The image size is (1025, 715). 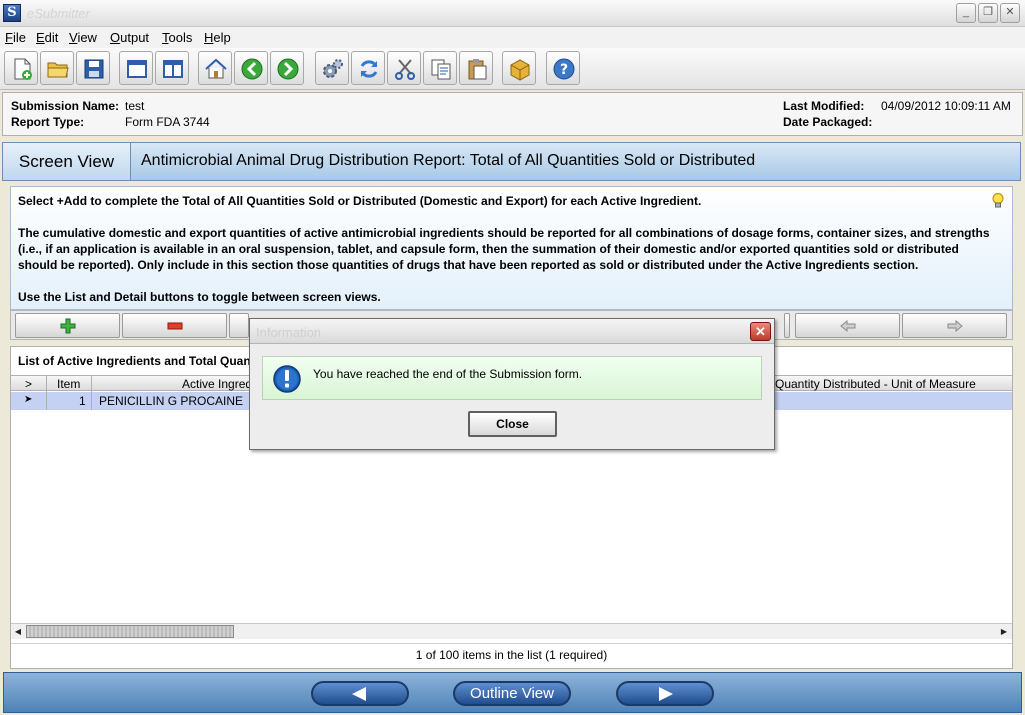 I want to click on new-document-icon, so click(x=23, y=69).